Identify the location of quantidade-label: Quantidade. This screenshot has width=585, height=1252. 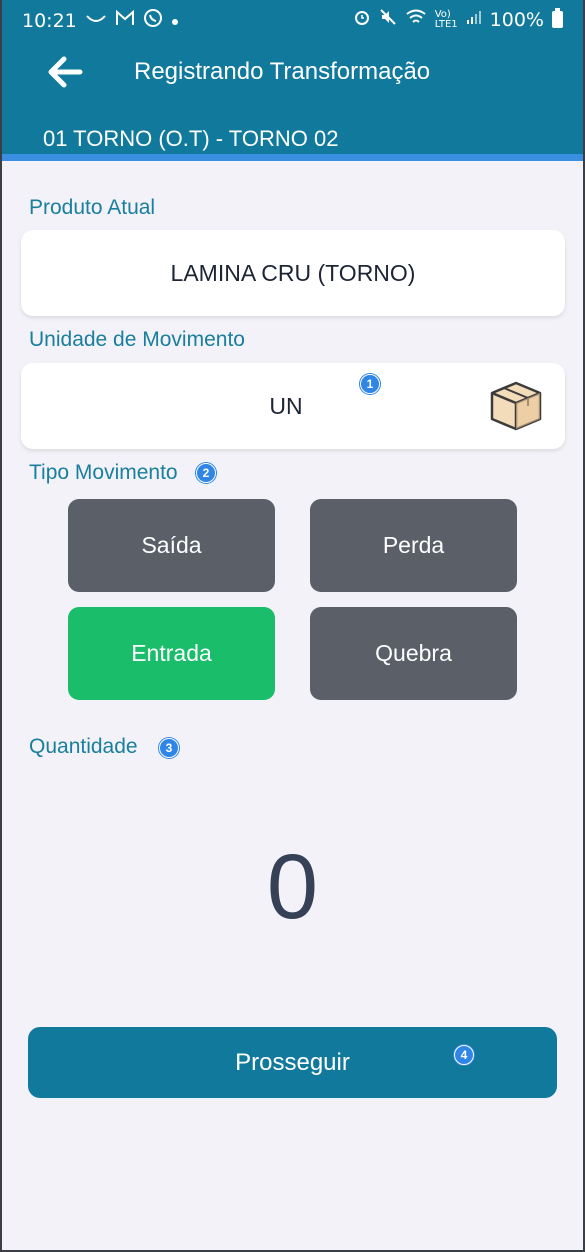
(83, 746).